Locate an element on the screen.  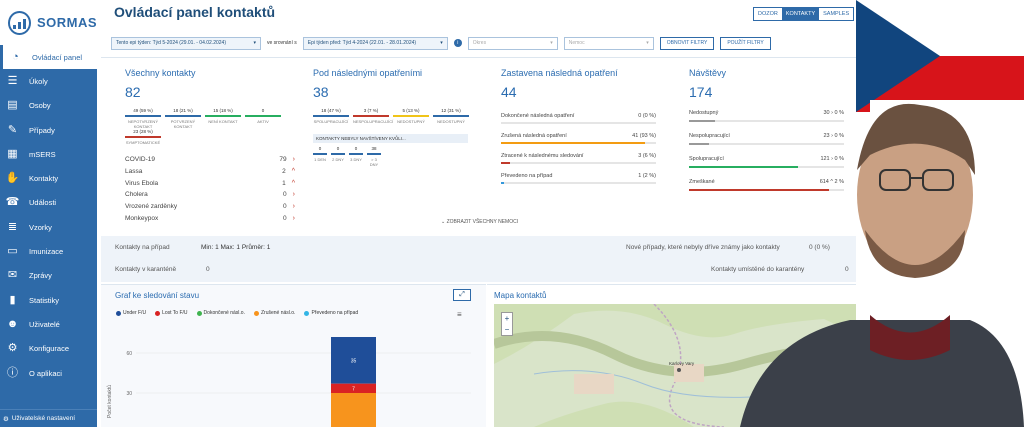
disease-row: Cholera 0 › is located at coordinates (210, 195).